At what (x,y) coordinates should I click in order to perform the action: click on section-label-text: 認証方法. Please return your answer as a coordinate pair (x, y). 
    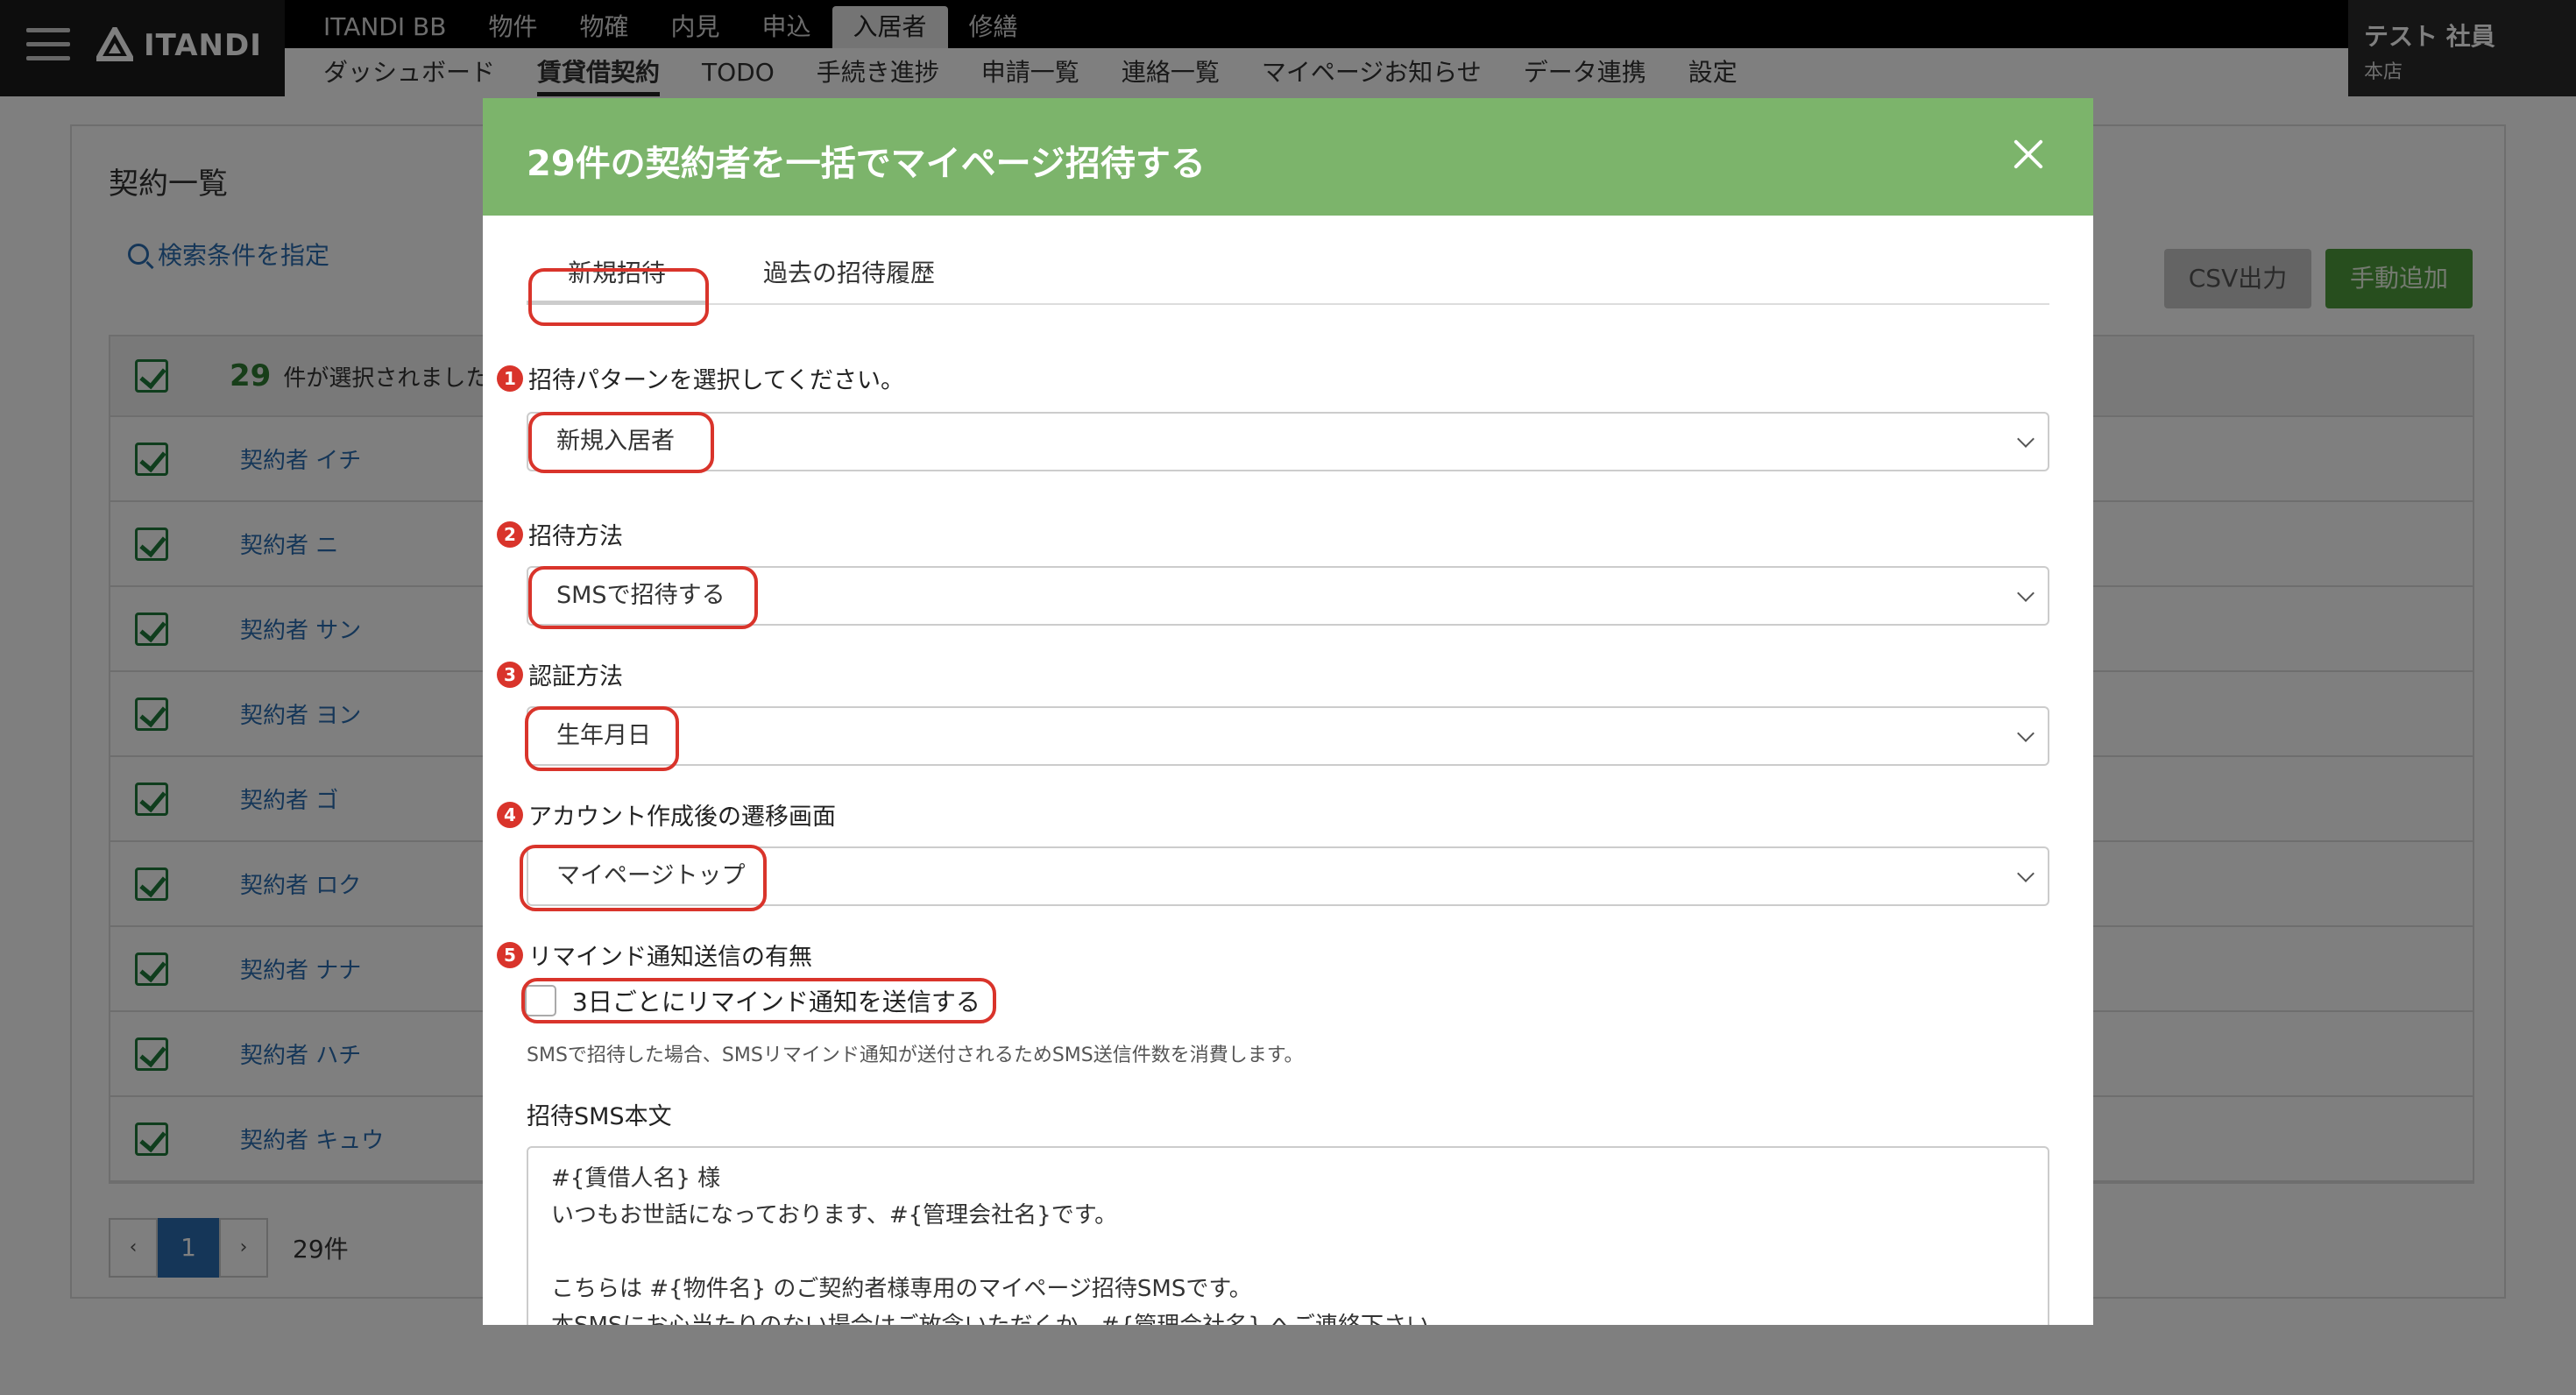
    Looking at the image, I should click on (575, 676).